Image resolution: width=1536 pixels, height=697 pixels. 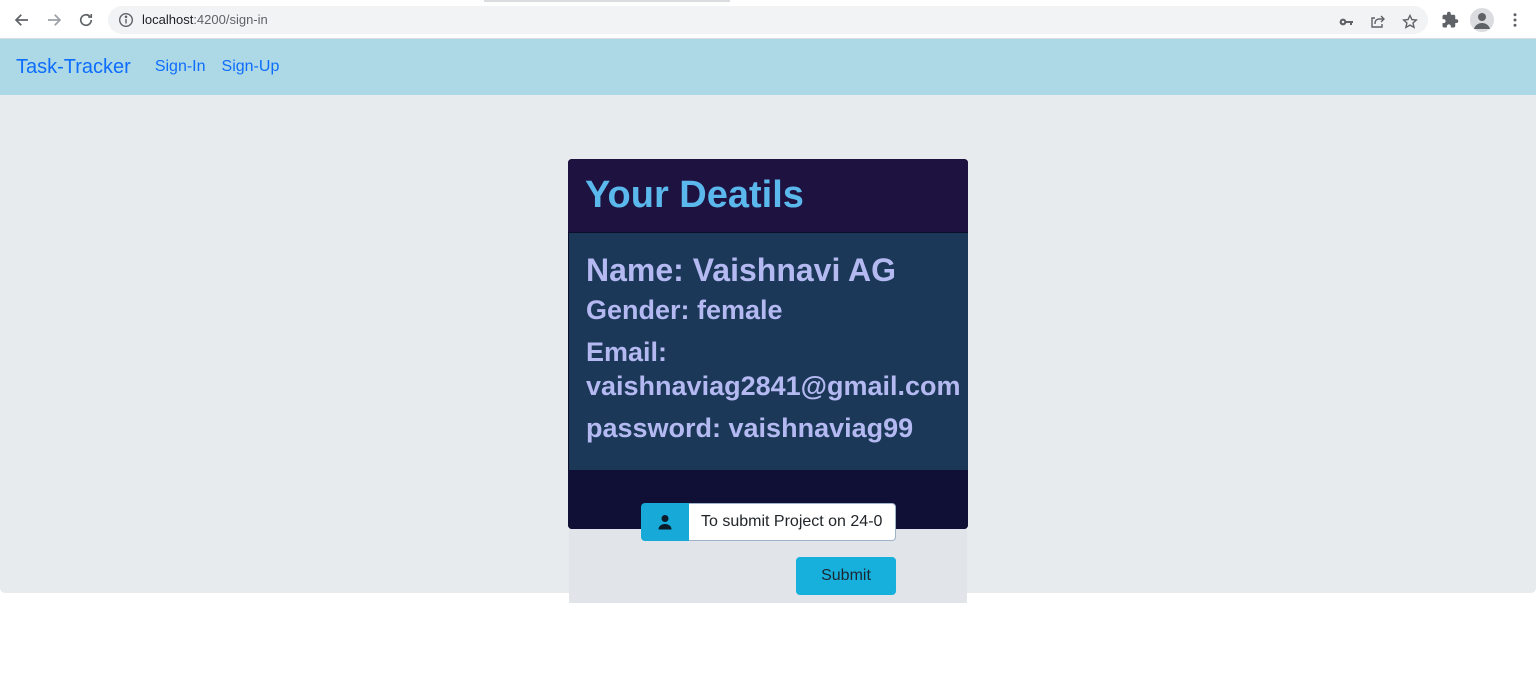 I want to click on brand-link: Task-Tracker, so click(x=73, y=67).